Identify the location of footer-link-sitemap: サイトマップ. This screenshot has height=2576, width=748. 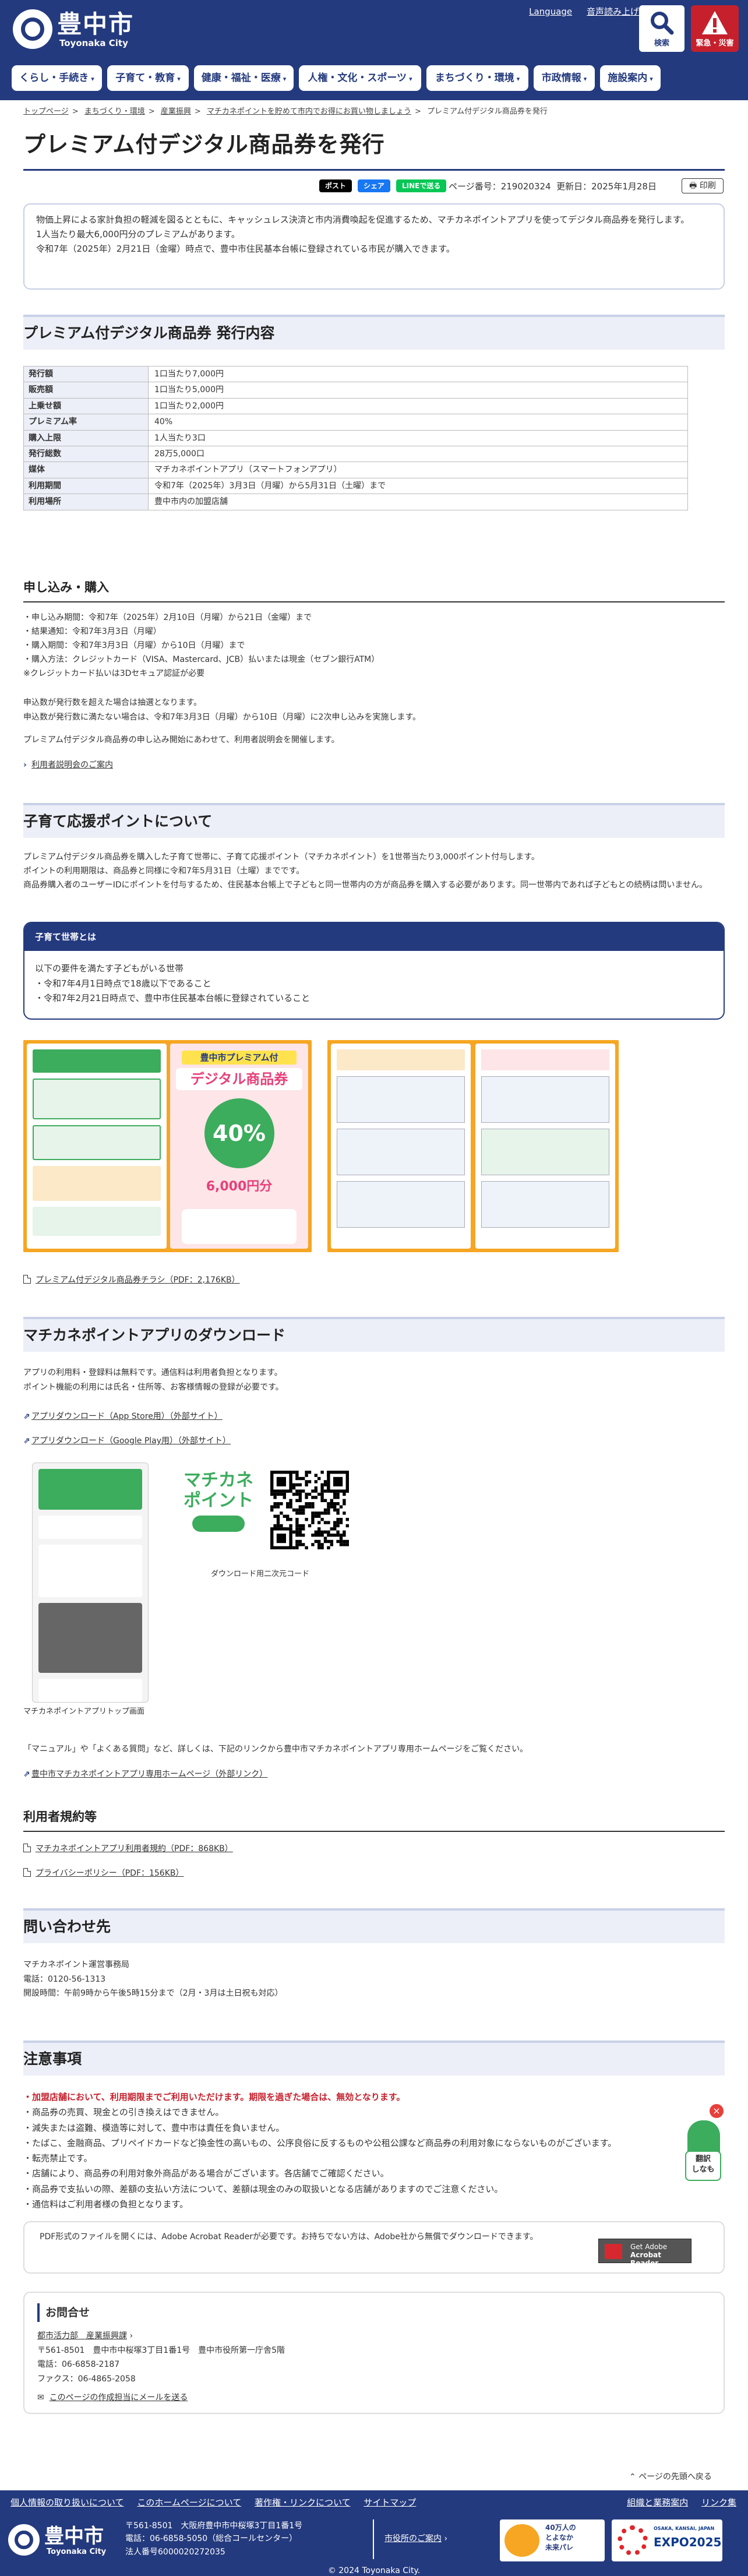
(390, 2502).